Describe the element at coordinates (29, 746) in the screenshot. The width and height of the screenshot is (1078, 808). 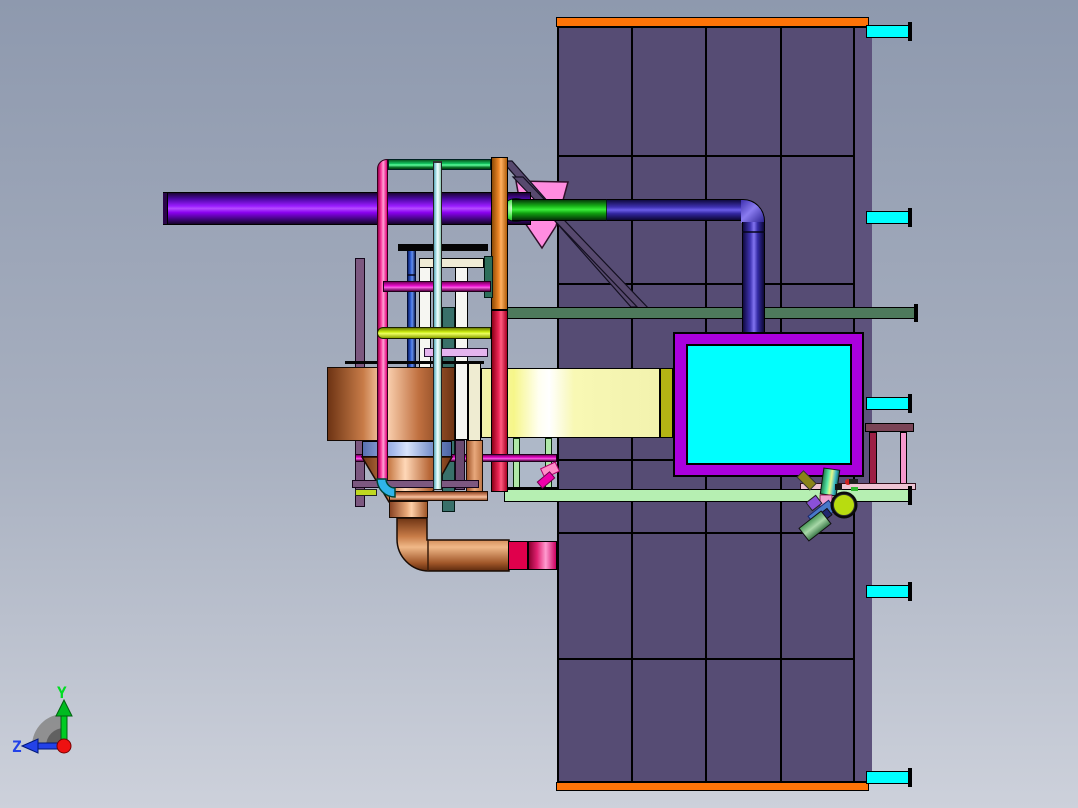
I see `z-axis-arrowhead` at that location.